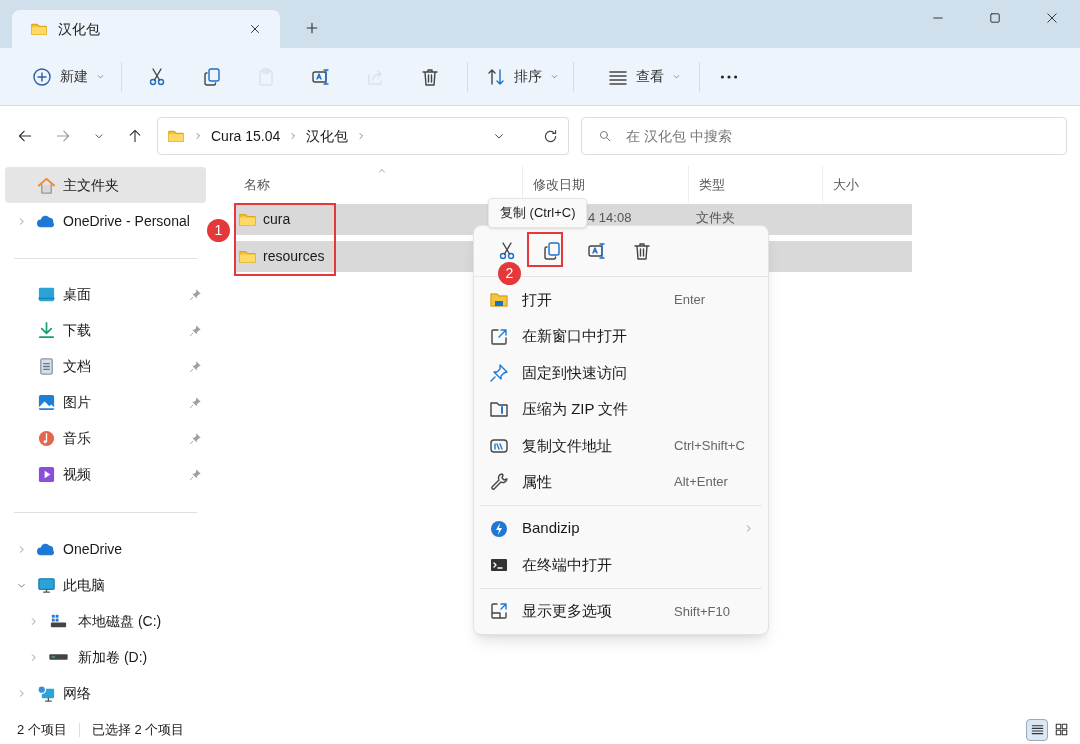 The image size is (1080, 744). I want to click on menu-item-label: 打开, so click(537, 299).